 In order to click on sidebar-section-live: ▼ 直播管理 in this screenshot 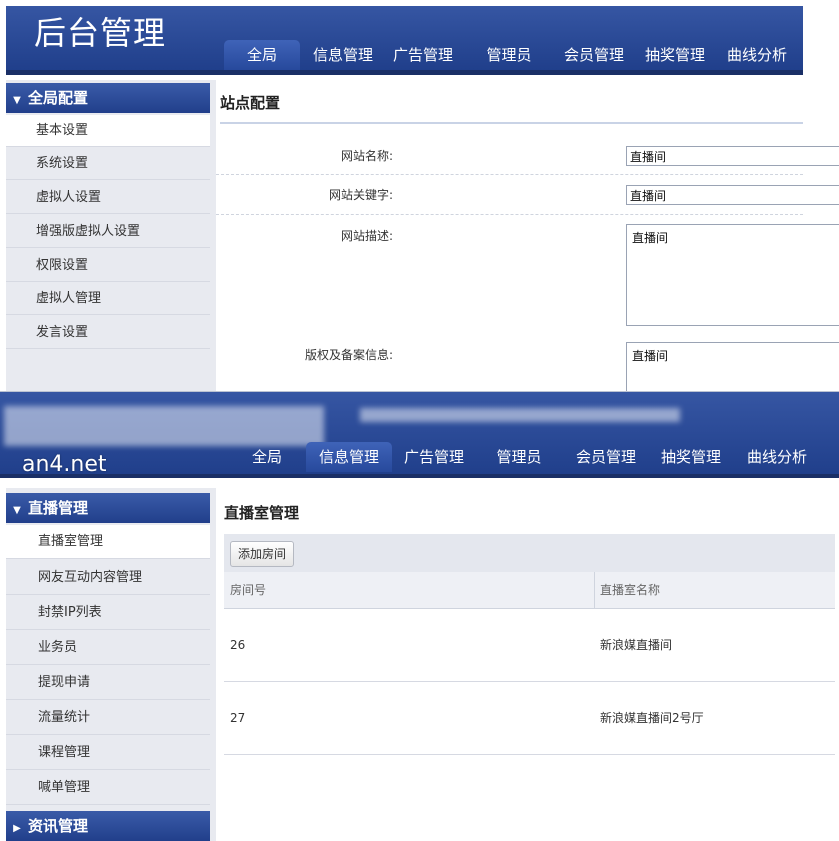, I will do `click(108, 508)`.